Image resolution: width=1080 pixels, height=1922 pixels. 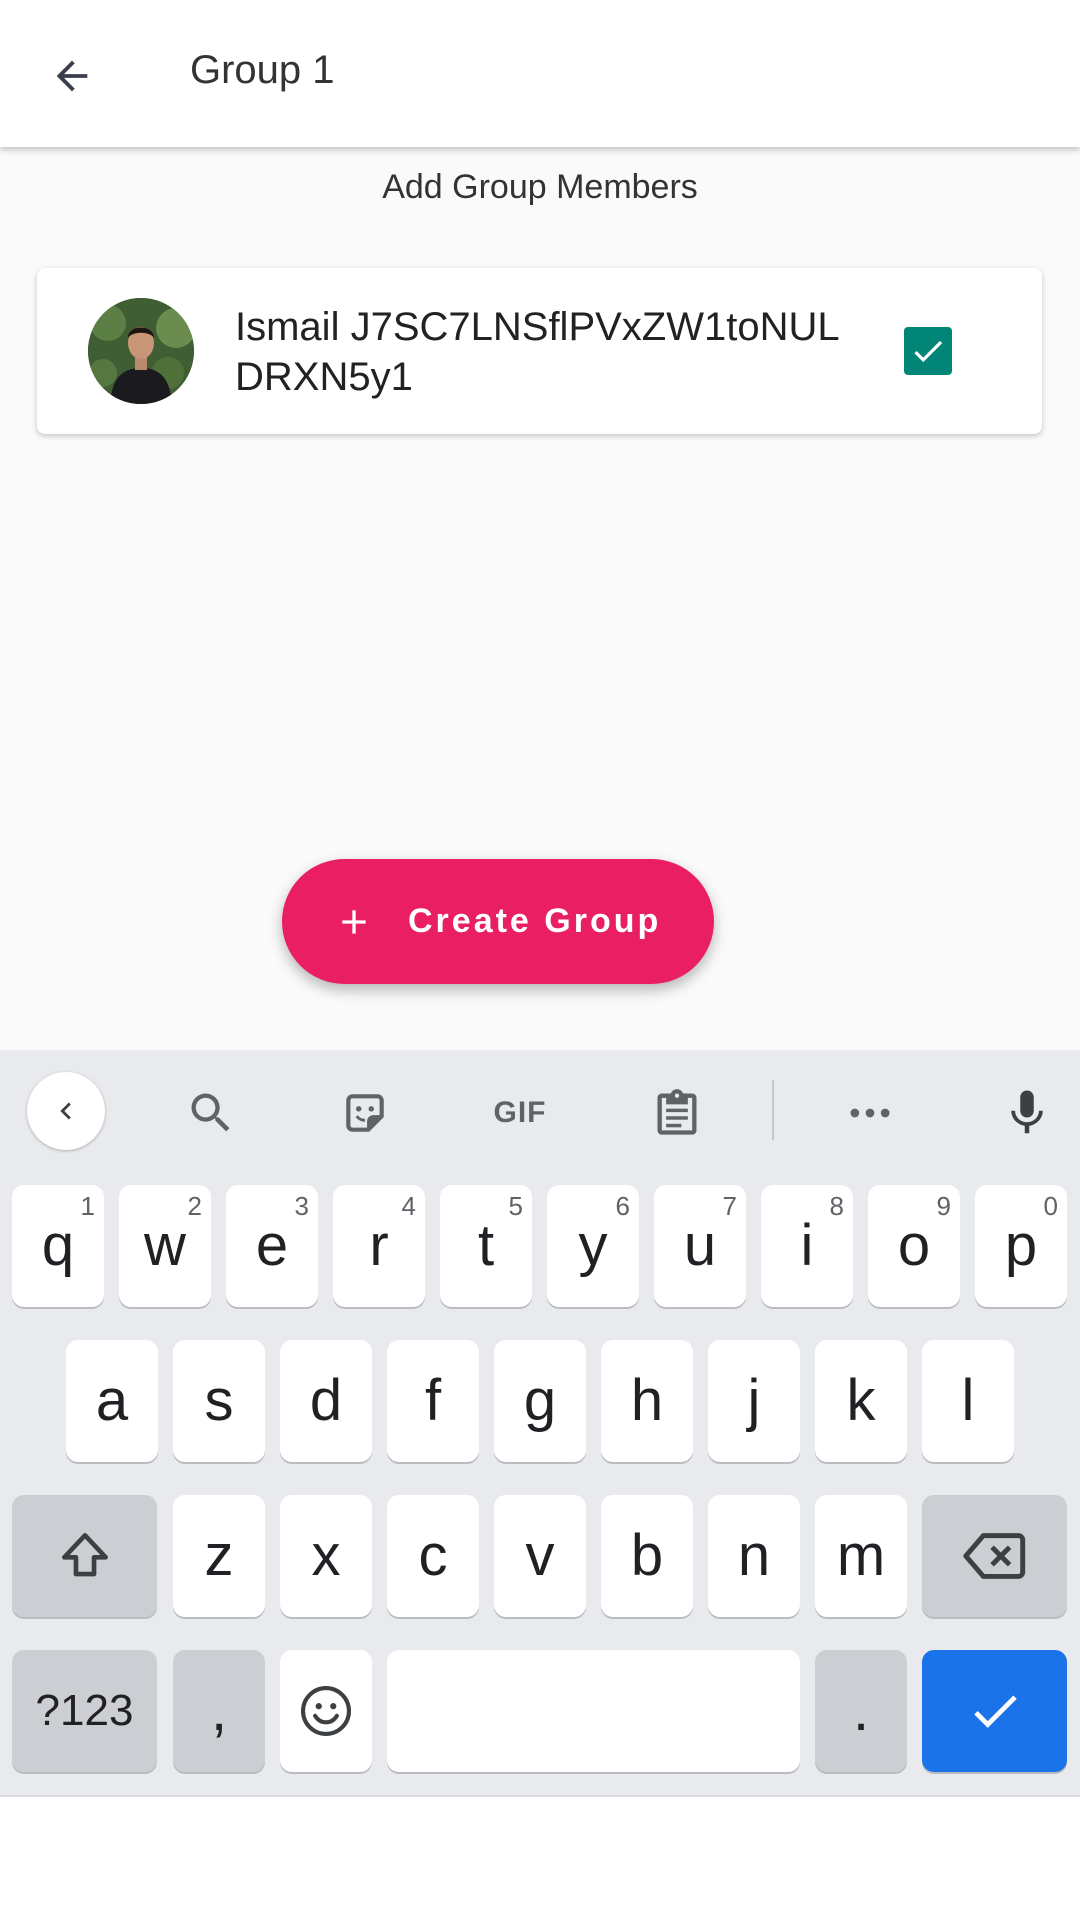 I want to click on navigation-area, so click(x=540, y=1858).